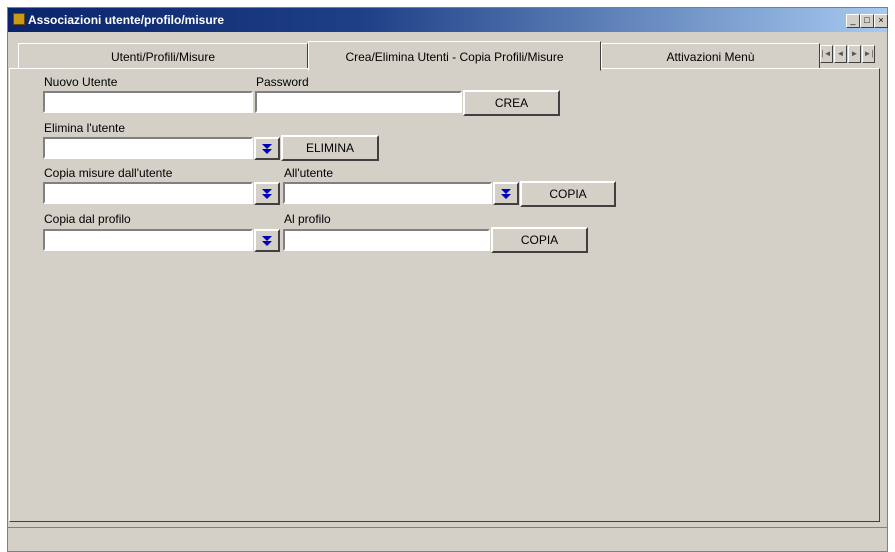  Describe the element at coordinates (710, 56) in the screenshot. I see `tab-attivazioni-menu: Attivazioni Menù` at that location.